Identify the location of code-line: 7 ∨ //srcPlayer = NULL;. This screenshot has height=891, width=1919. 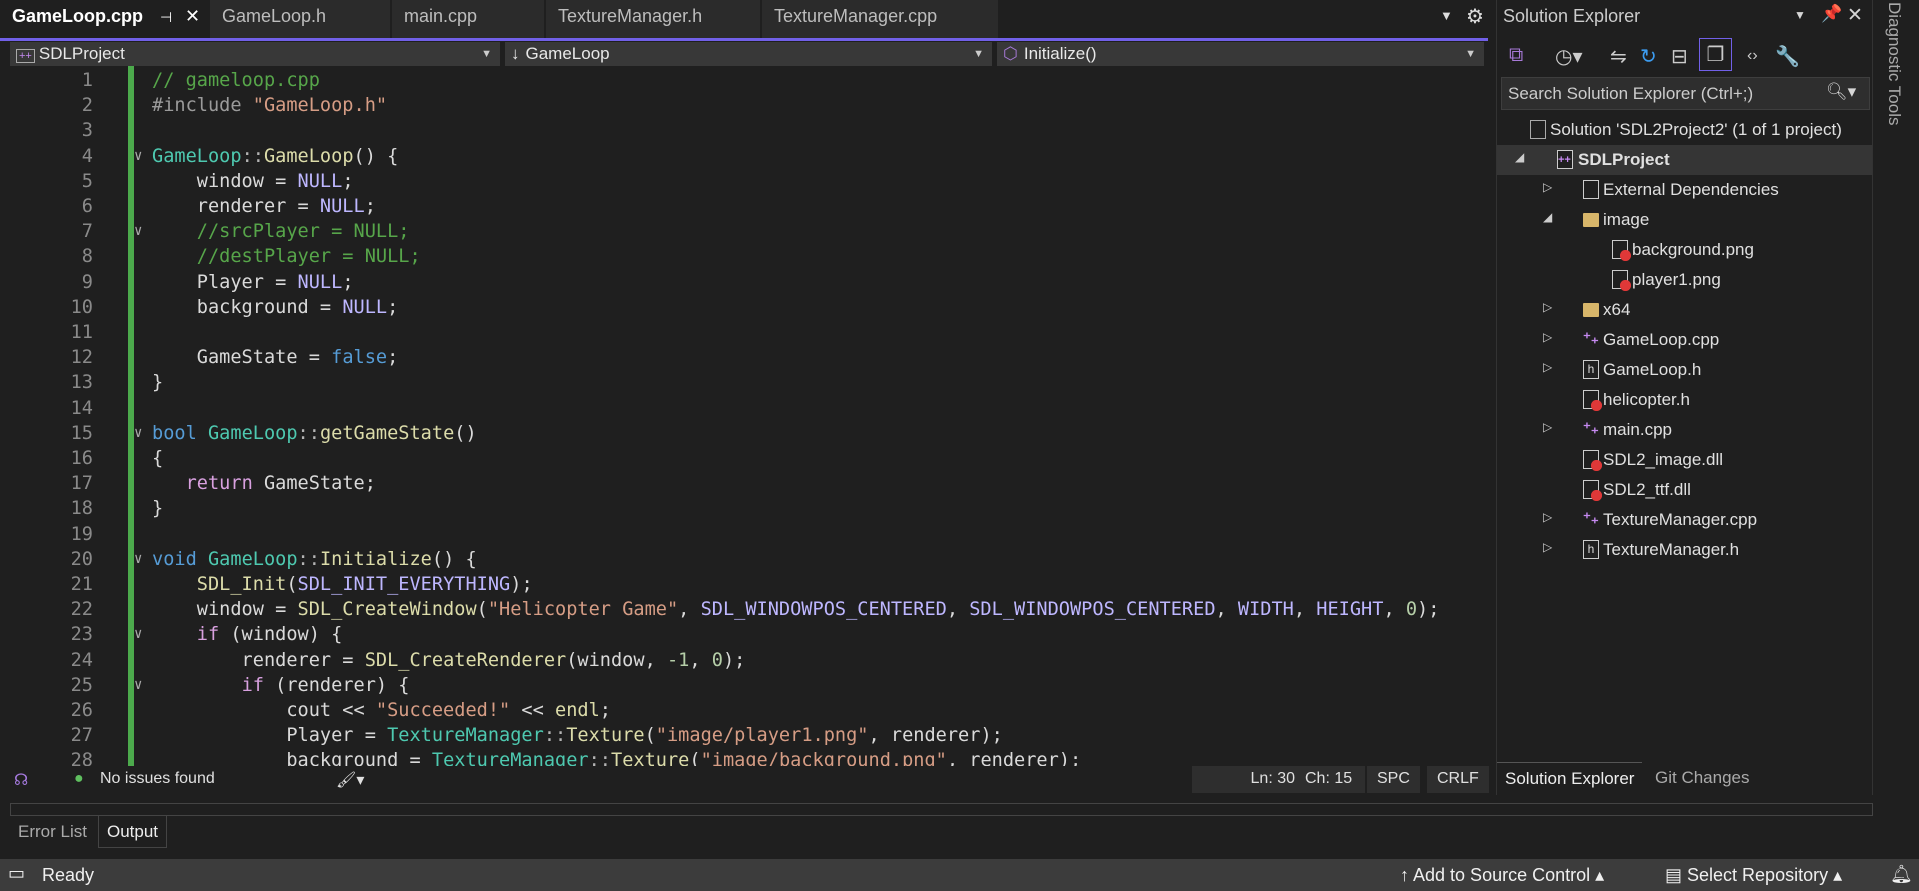
(747, 231).